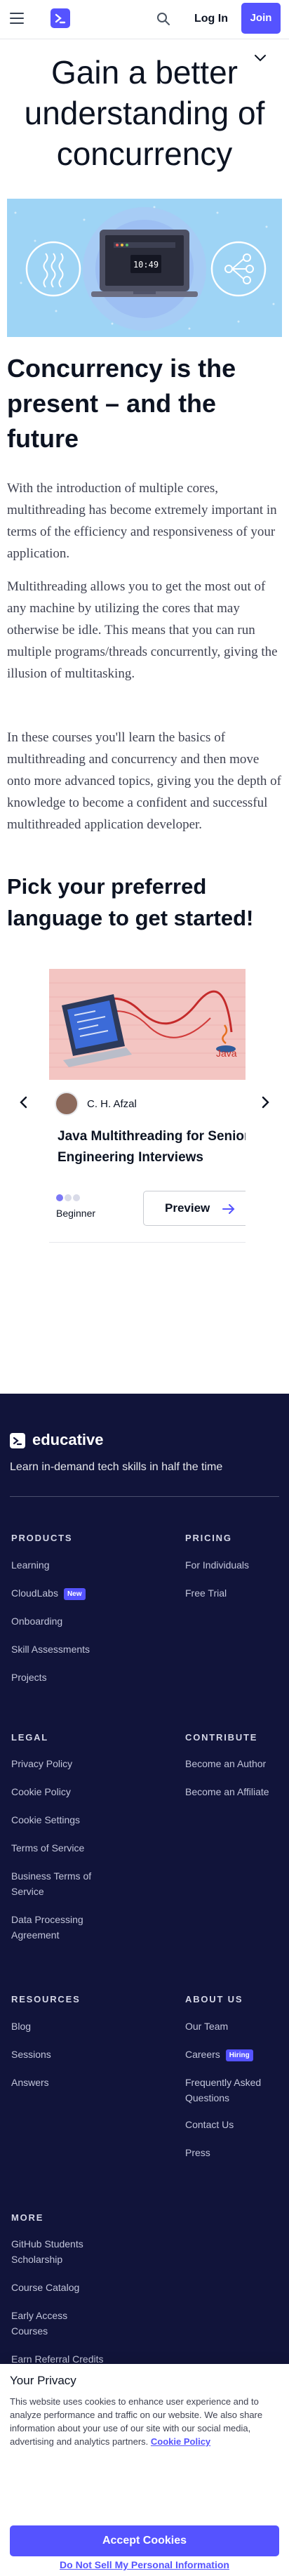  What do you see at coordinates (225, 1763) in the screenshot?
I see `footer-link-become-author: Become an Author` at bounding box center [225, 1763].